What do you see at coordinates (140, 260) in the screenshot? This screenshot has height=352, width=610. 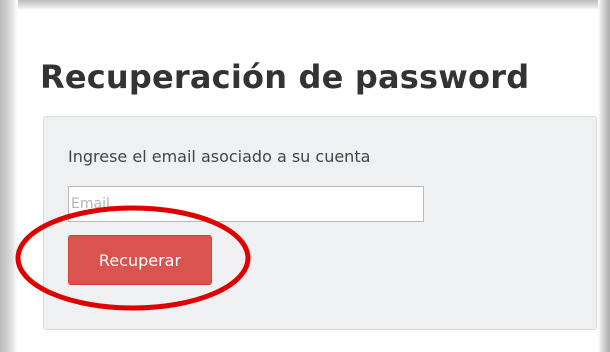 I see `recover-button: Recuperar` at bounding box center [140, 260].